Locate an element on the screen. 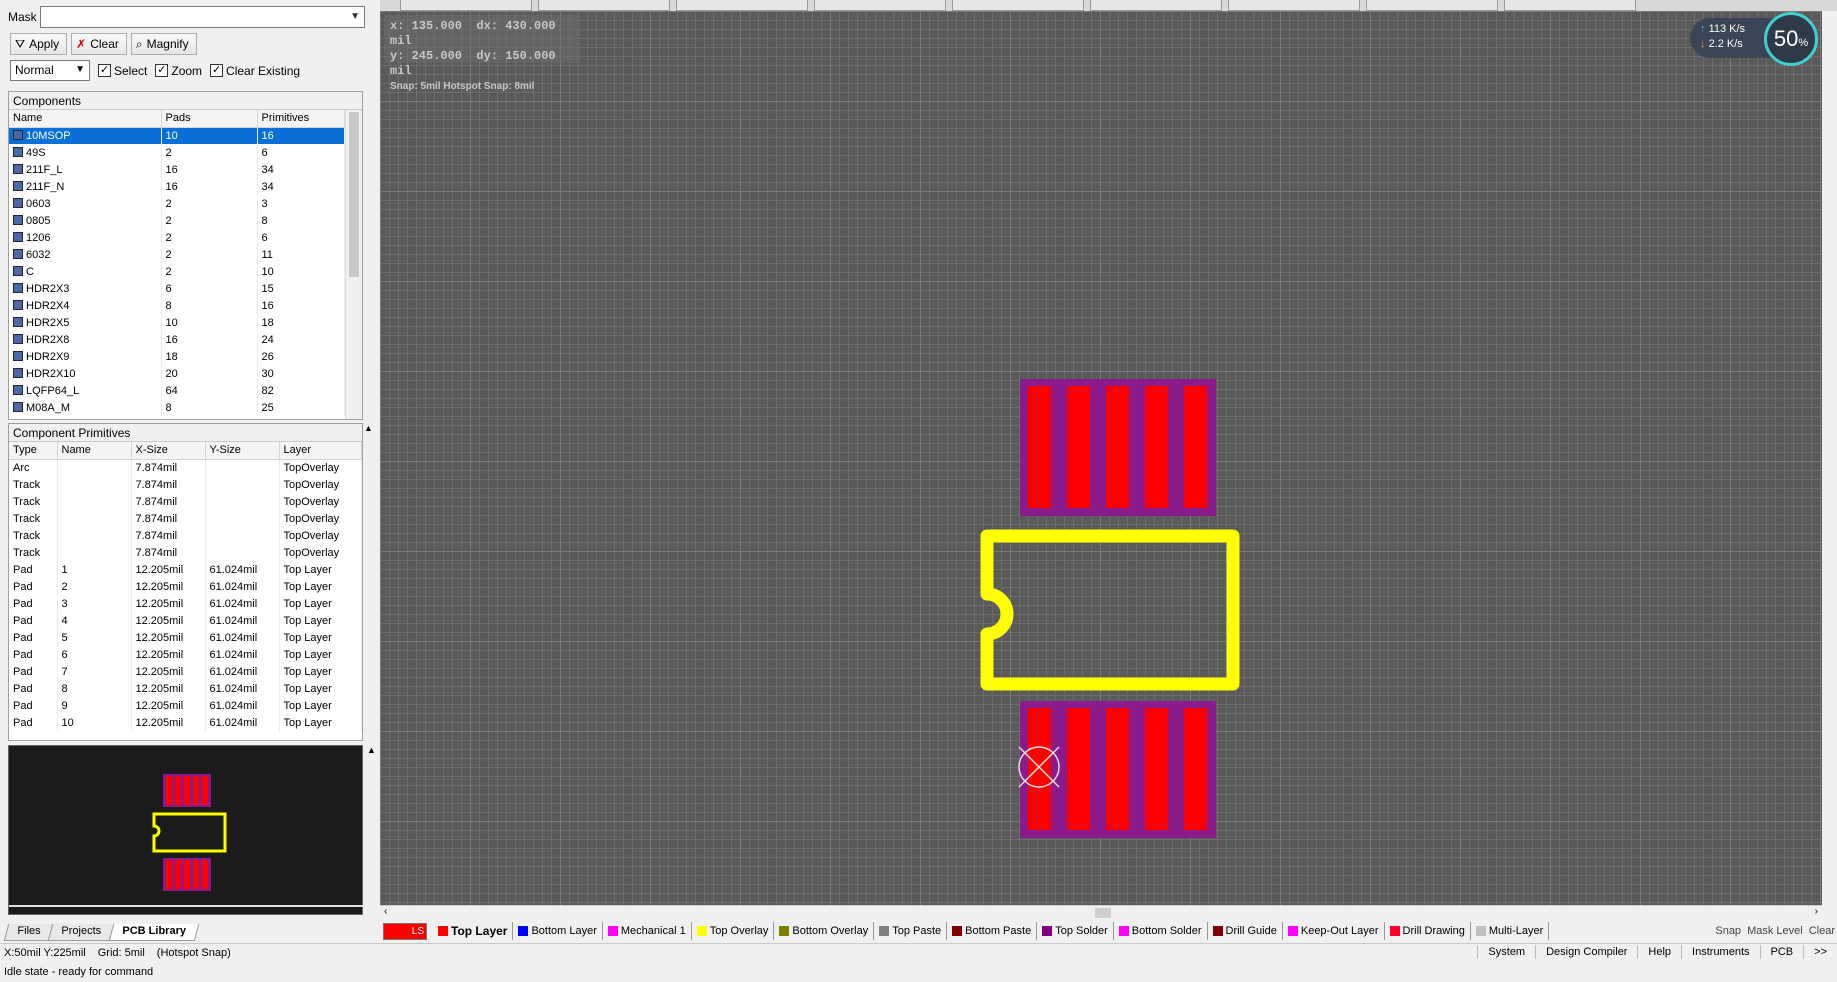  table-row: 49S 2 6 is located at coordinates (177, 152).